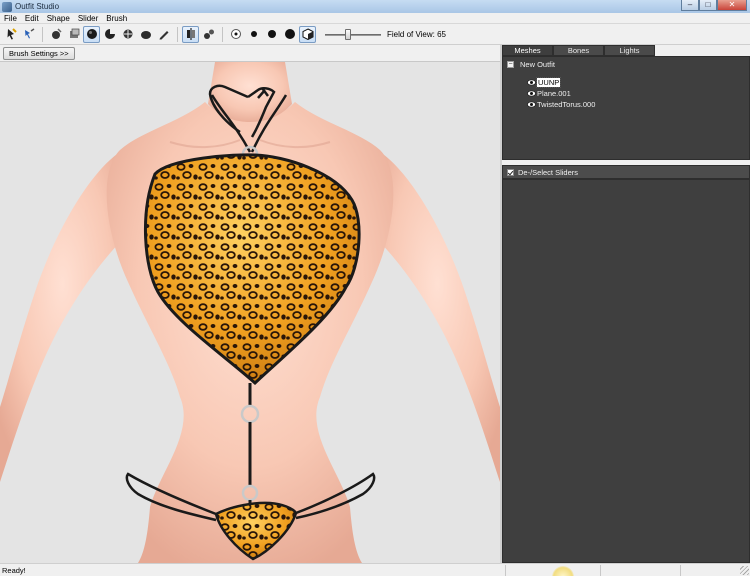  I want to click on field-of-view-slider, so click(353, 34).